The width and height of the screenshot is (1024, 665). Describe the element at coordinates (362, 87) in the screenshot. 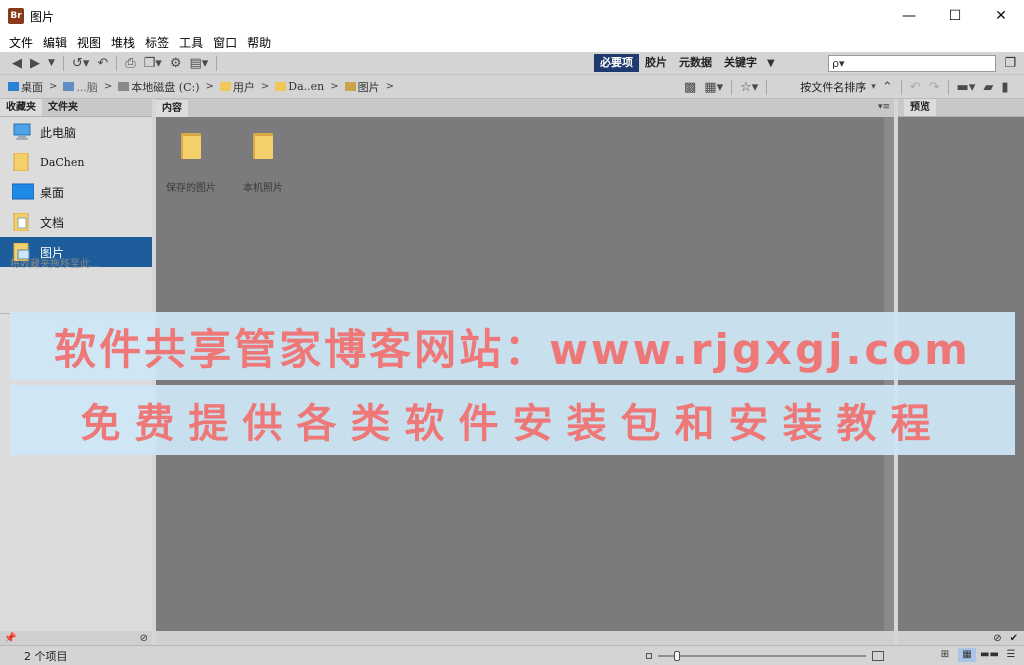

I see `breadcrumb-pictures: 图片` at that location.